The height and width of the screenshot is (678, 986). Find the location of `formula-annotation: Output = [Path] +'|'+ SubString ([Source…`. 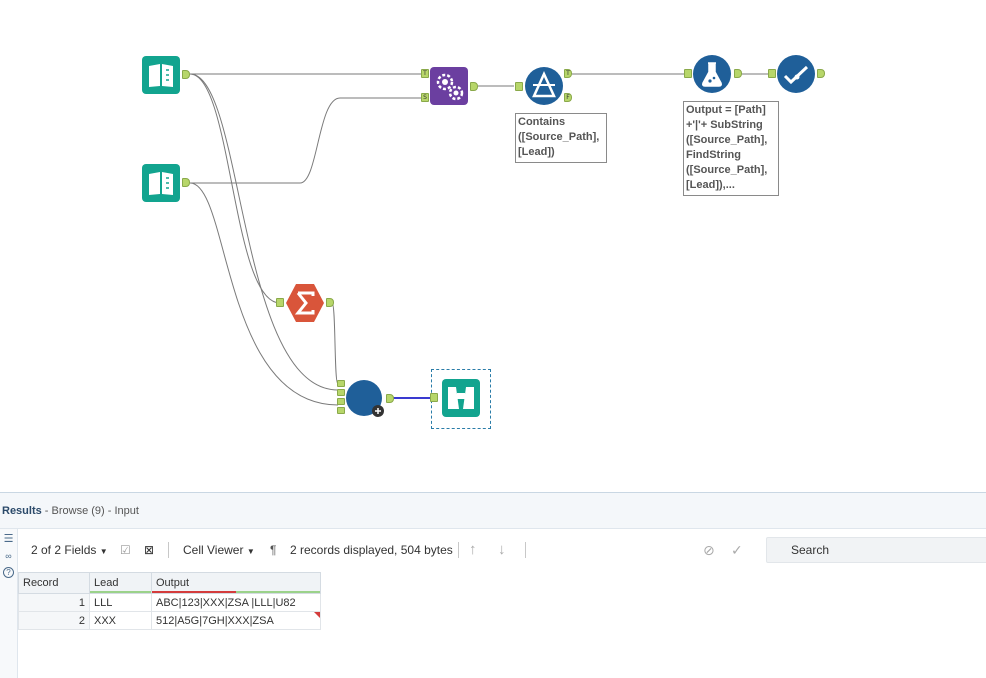

formula-annotation: Output = [Path] +'|'+ SubString ([Source… is located at coordinates (731, 148).